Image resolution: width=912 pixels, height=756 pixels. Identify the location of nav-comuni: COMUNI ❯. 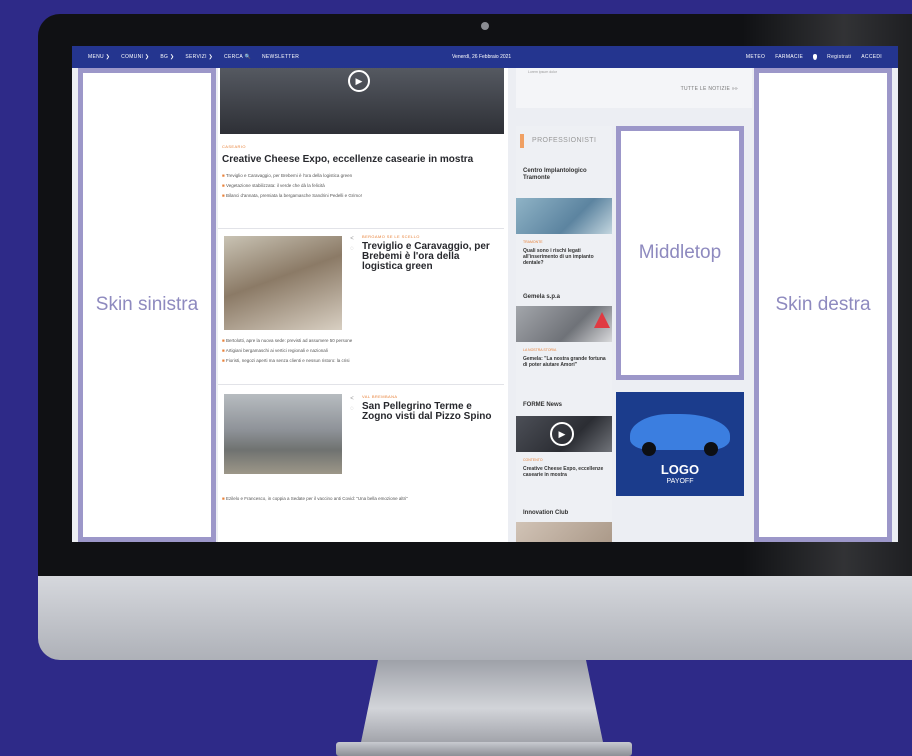
(135, 57).